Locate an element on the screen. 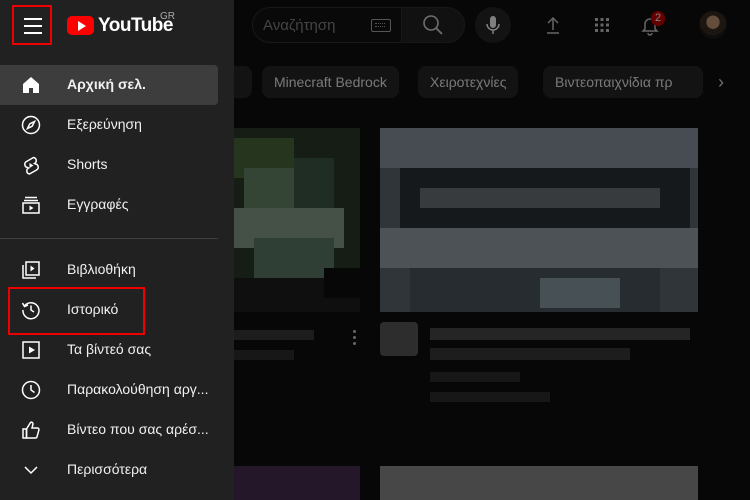  mic-icon is located at coordinates (493, 25).